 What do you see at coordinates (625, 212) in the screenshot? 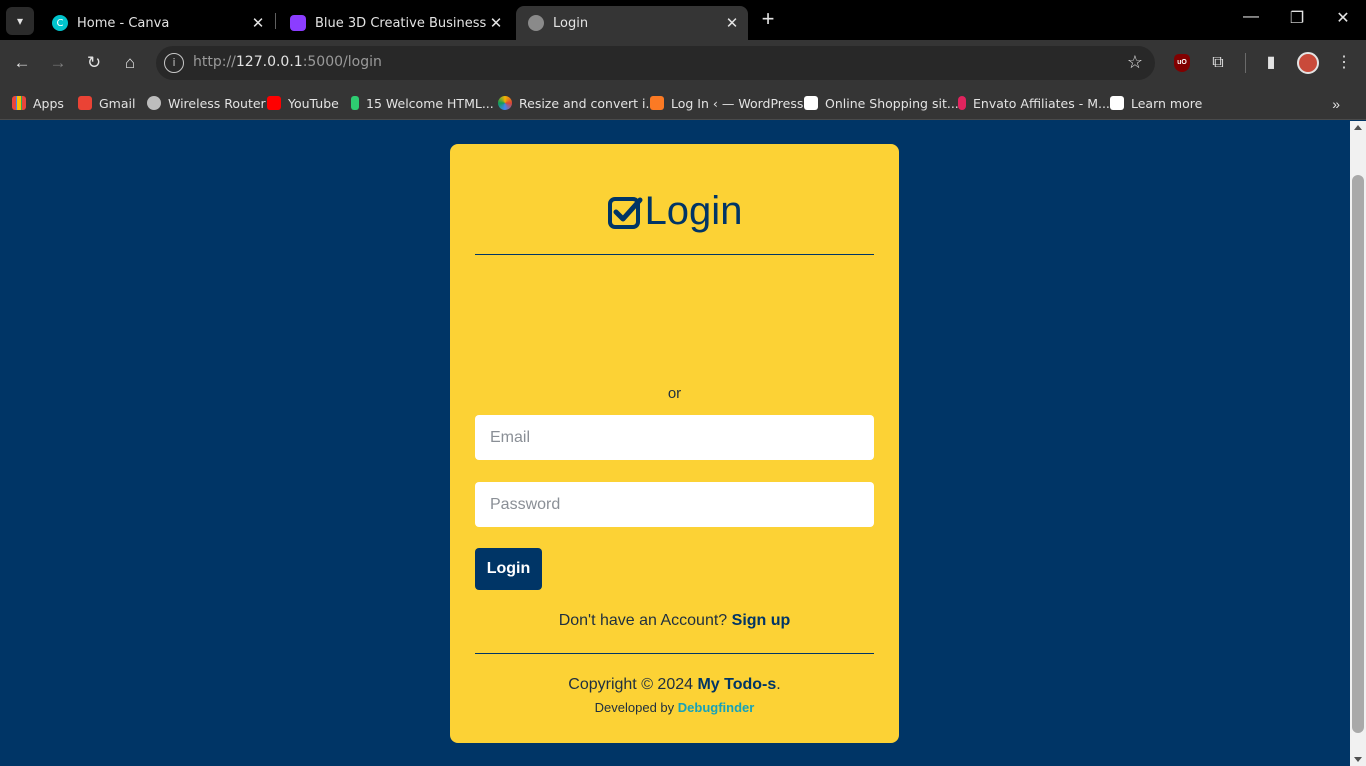
I see `check-square-icon` at bounding box center [625, 212].